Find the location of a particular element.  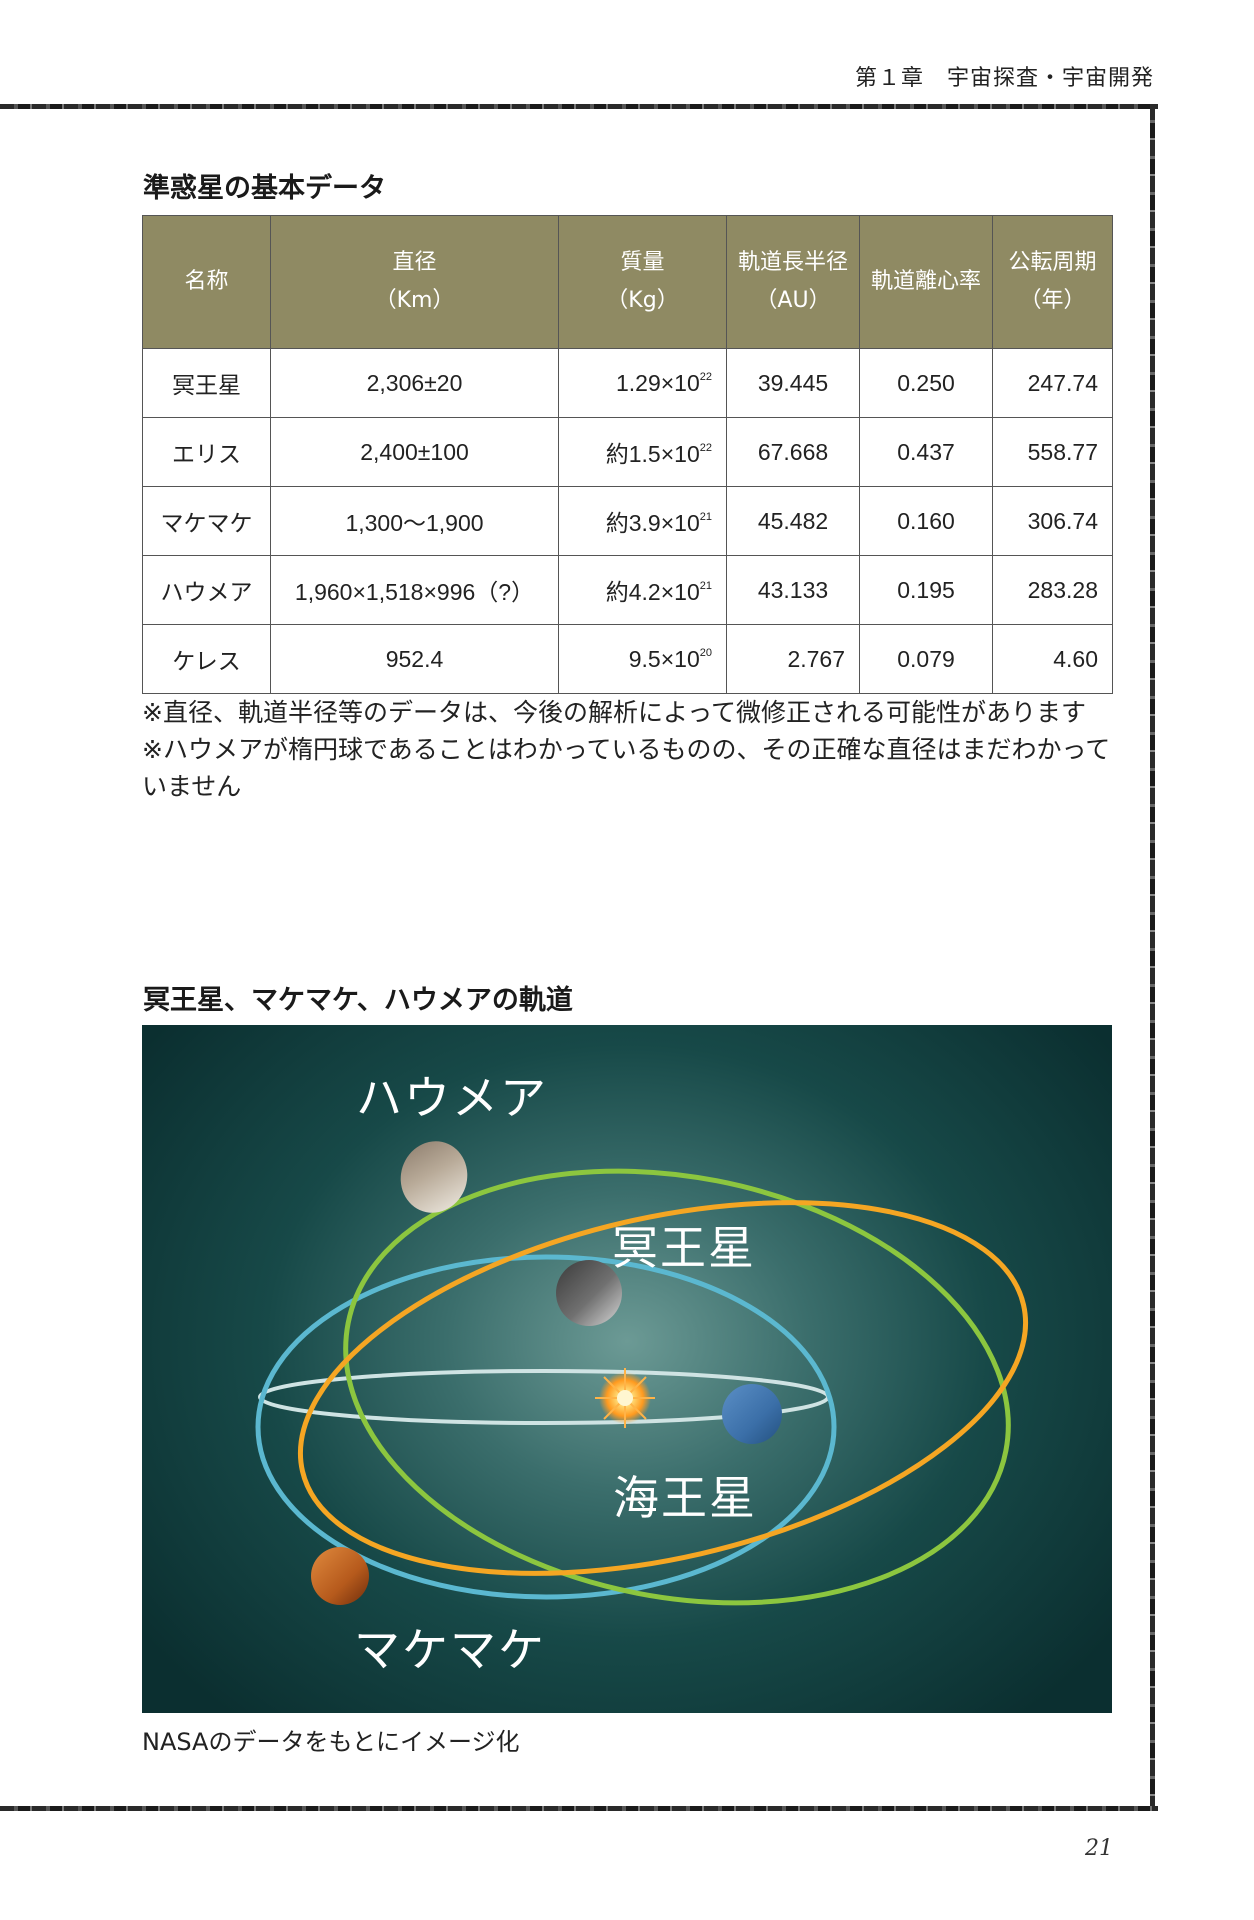

cell-axis: 39.445 is located at coordinates (793, 383).